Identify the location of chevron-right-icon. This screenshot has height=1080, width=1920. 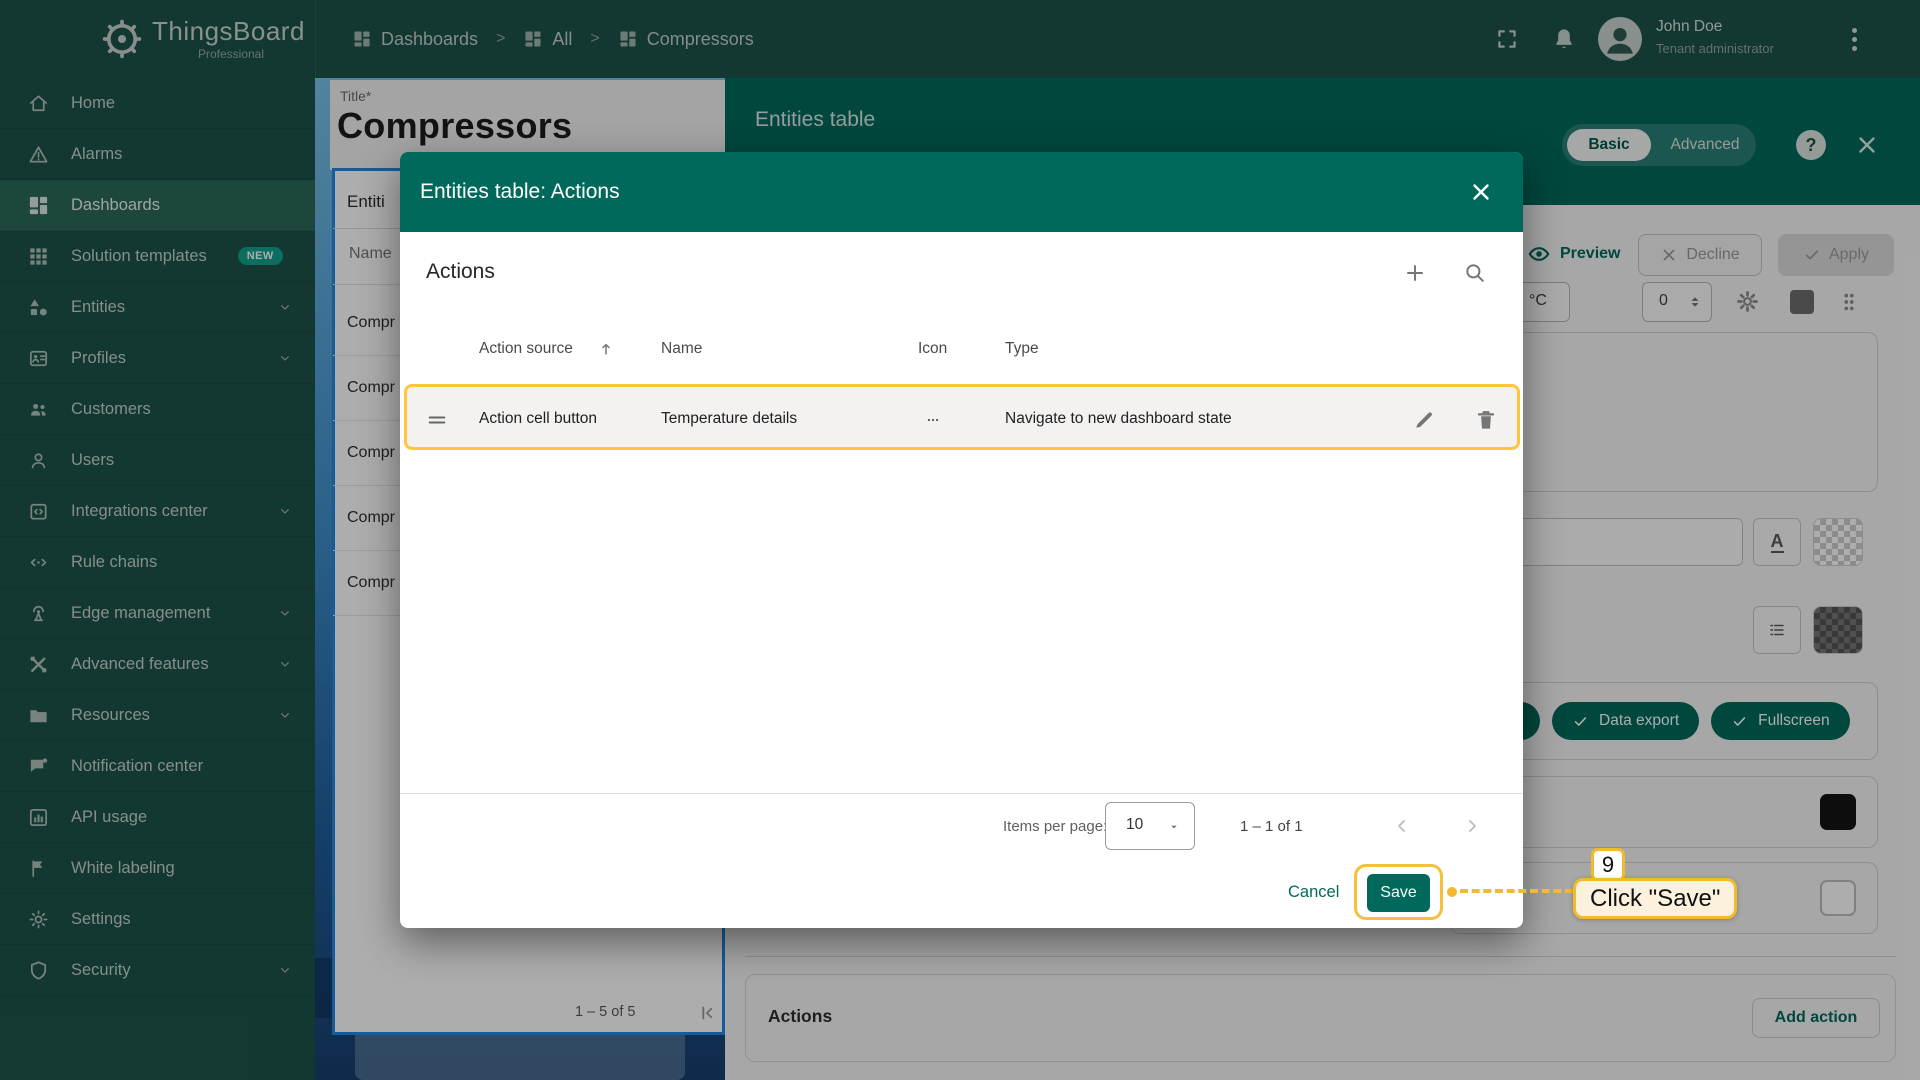
(1472, 826).